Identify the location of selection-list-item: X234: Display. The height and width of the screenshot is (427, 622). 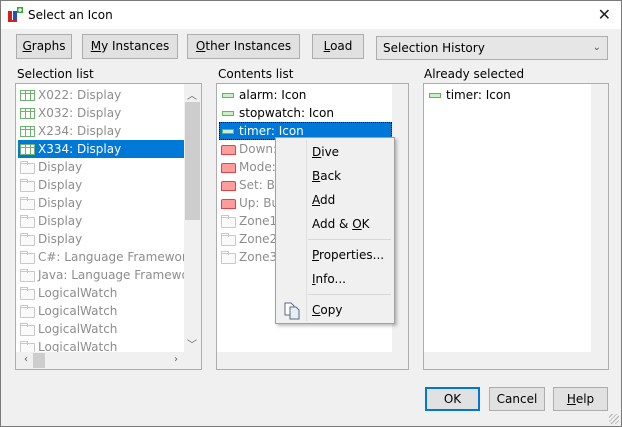
(101, 131).